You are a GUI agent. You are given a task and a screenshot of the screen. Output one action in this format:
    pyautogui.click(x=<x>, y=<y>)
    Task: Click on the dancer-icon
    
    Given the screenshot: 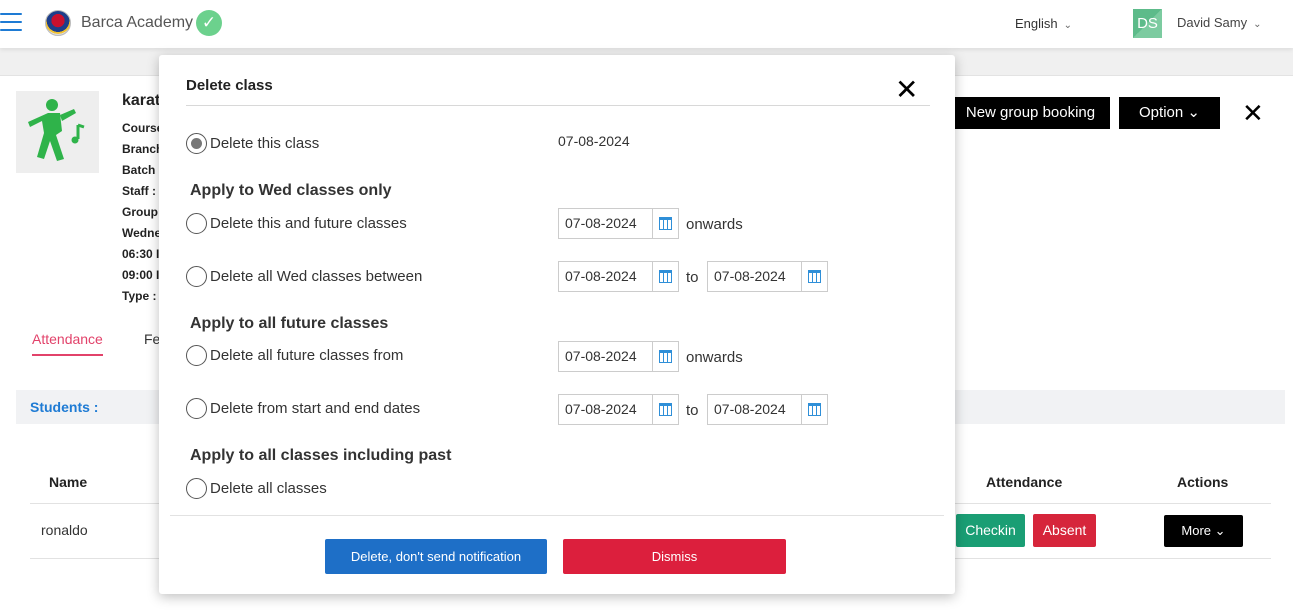 What is the action you would take?
    pyautogui.click(x=56, y=130)
    